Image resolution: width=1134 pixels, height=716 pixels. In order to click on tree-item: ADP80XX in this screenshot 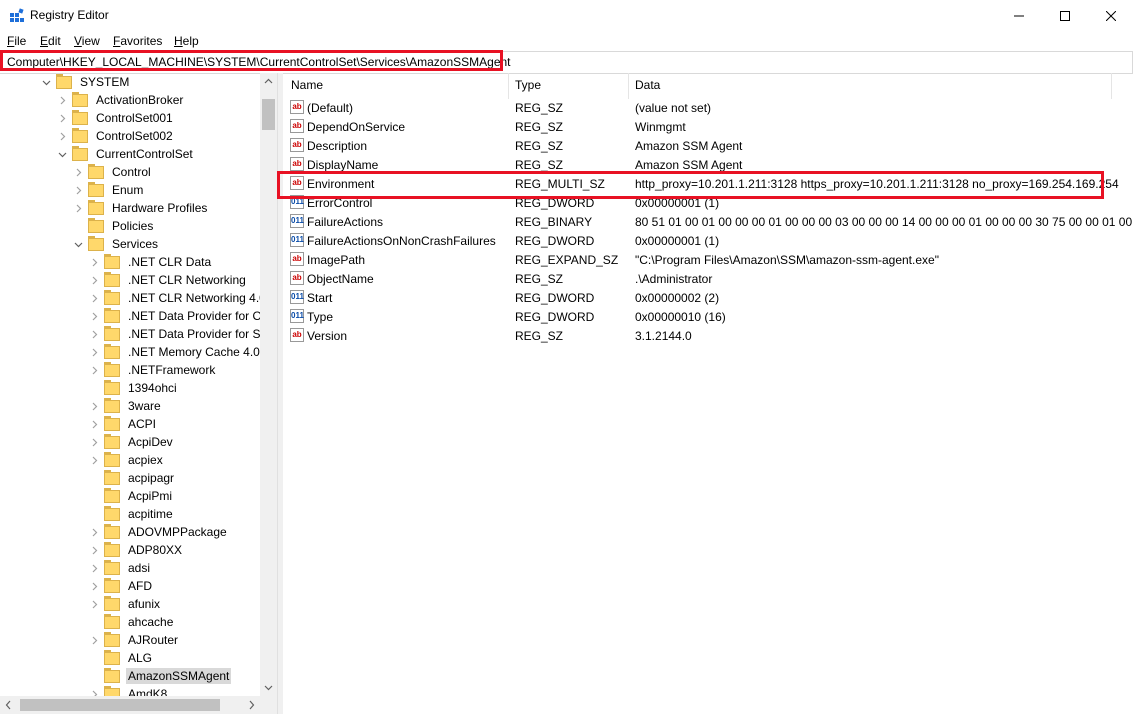, I will do `click(136, 550)`.